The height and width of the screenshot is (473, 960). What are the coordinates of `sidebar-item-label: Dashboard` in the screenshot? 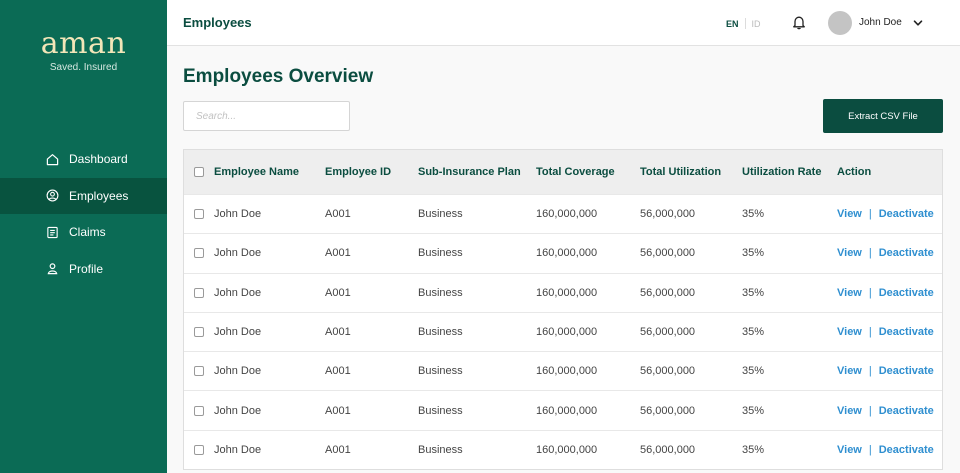 It's located at (98, 159).